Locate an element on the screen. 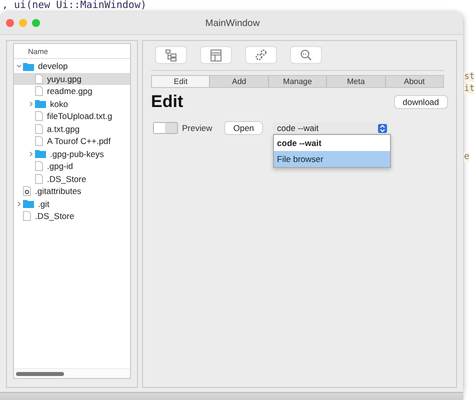 The height and width of the screenshot is (400, 474). close-button is located at coordinates (10, 23).